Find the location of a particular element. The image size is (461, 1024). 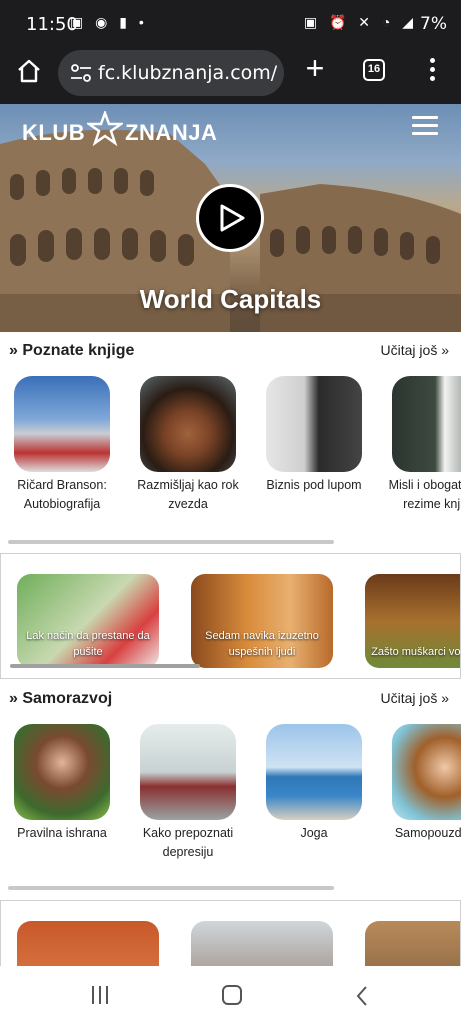

book-caption: Biznis pod lupom is located at coordinates (314, 485).